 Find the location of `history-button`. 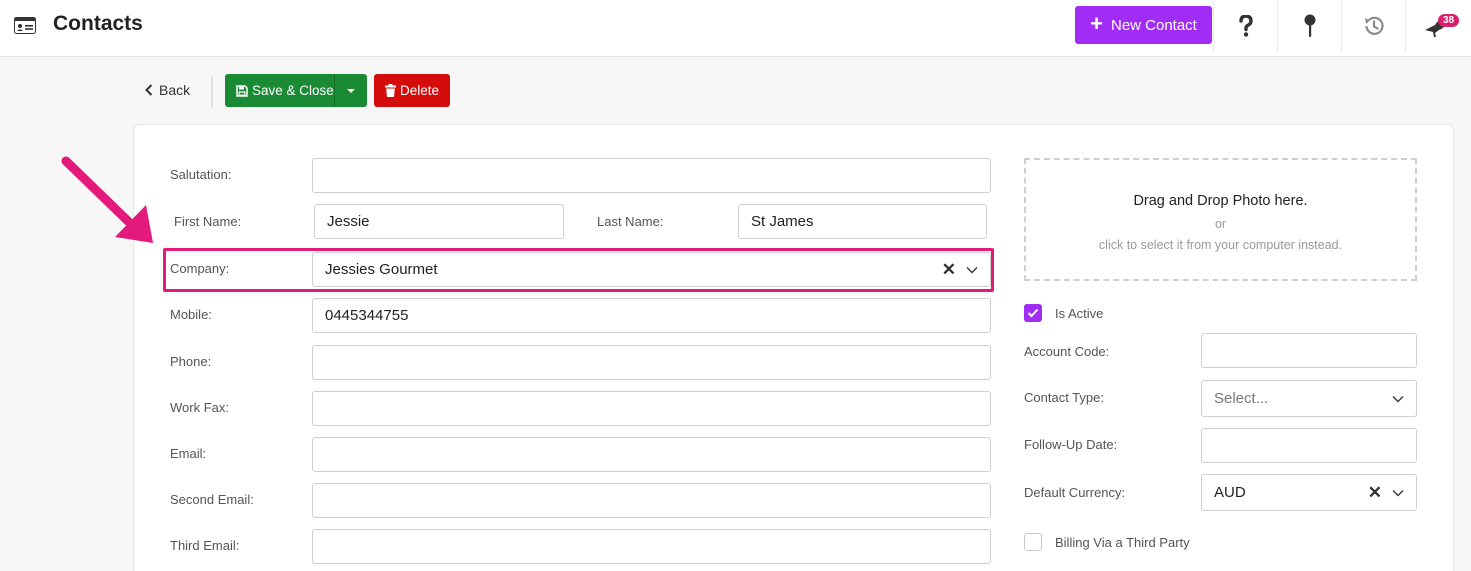

history-button is located at coordinates (1373, 26).